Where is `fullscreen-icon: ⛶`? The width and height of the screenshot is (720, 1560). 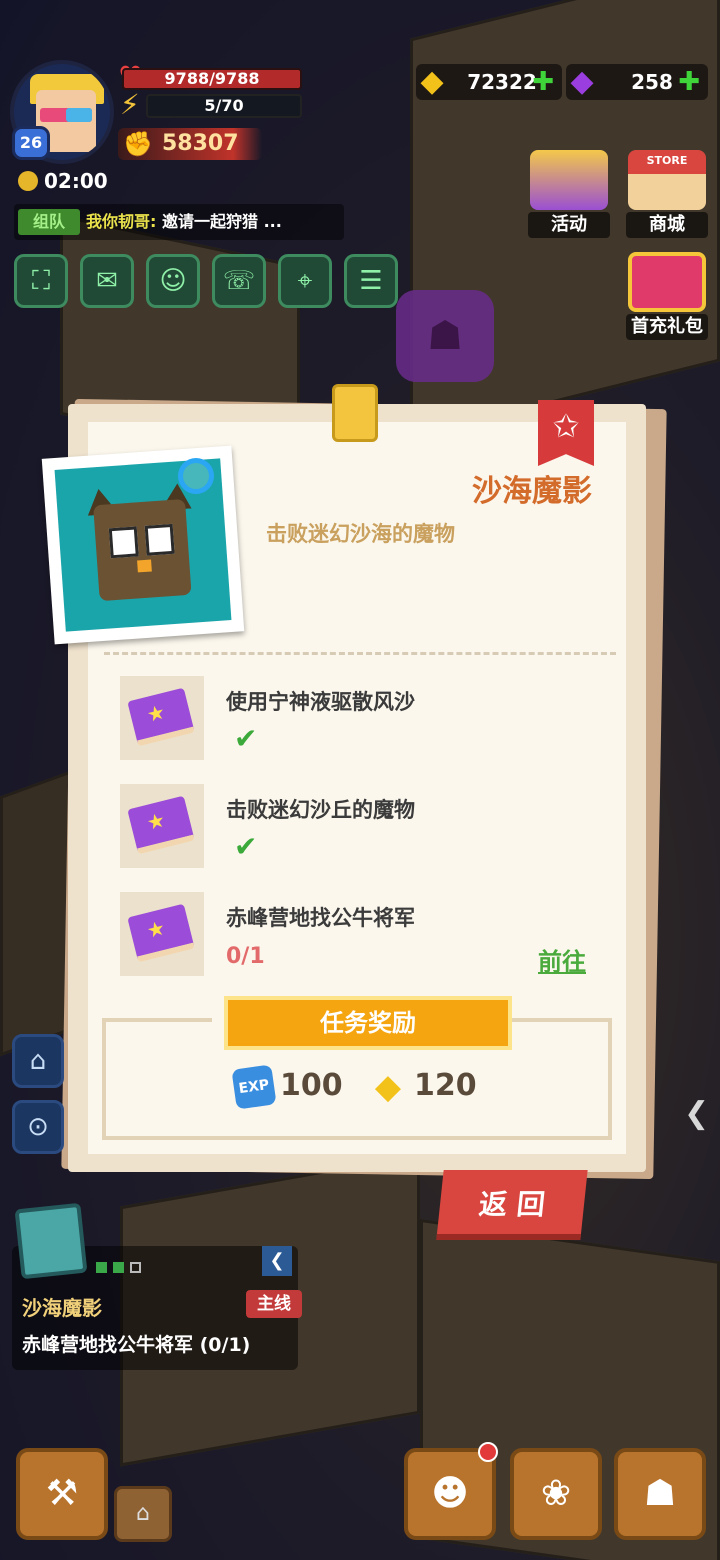
fullscreen-icon: ⛶ is located at coordinates (41, 281).